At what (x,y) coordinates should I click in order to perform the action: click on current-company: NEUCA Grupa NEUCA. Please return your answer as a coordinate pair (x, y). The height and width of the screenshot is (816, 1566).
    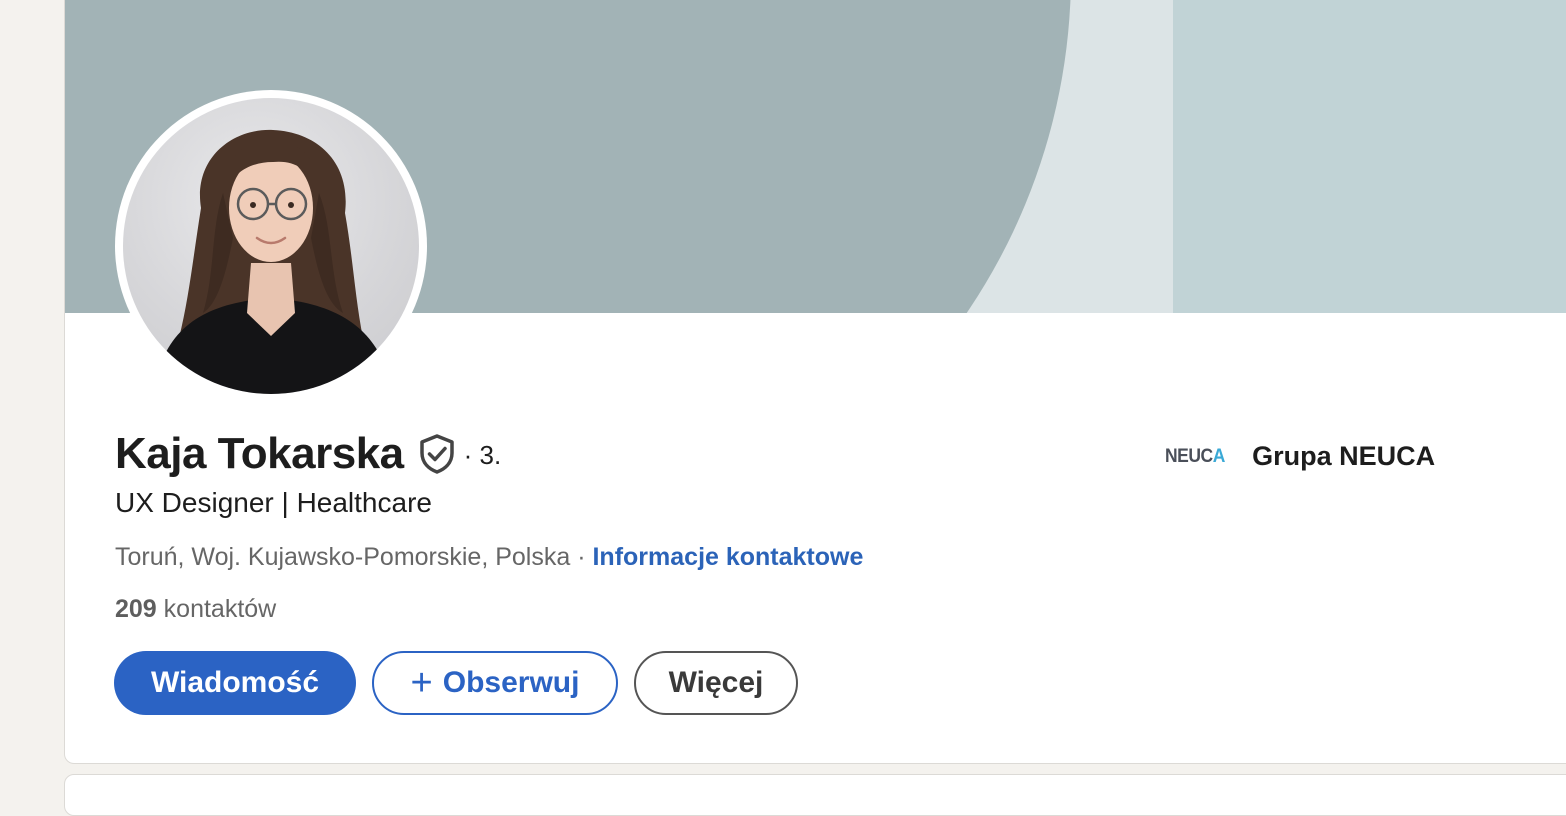
    Looking at the image, I should click on (1300, 456).